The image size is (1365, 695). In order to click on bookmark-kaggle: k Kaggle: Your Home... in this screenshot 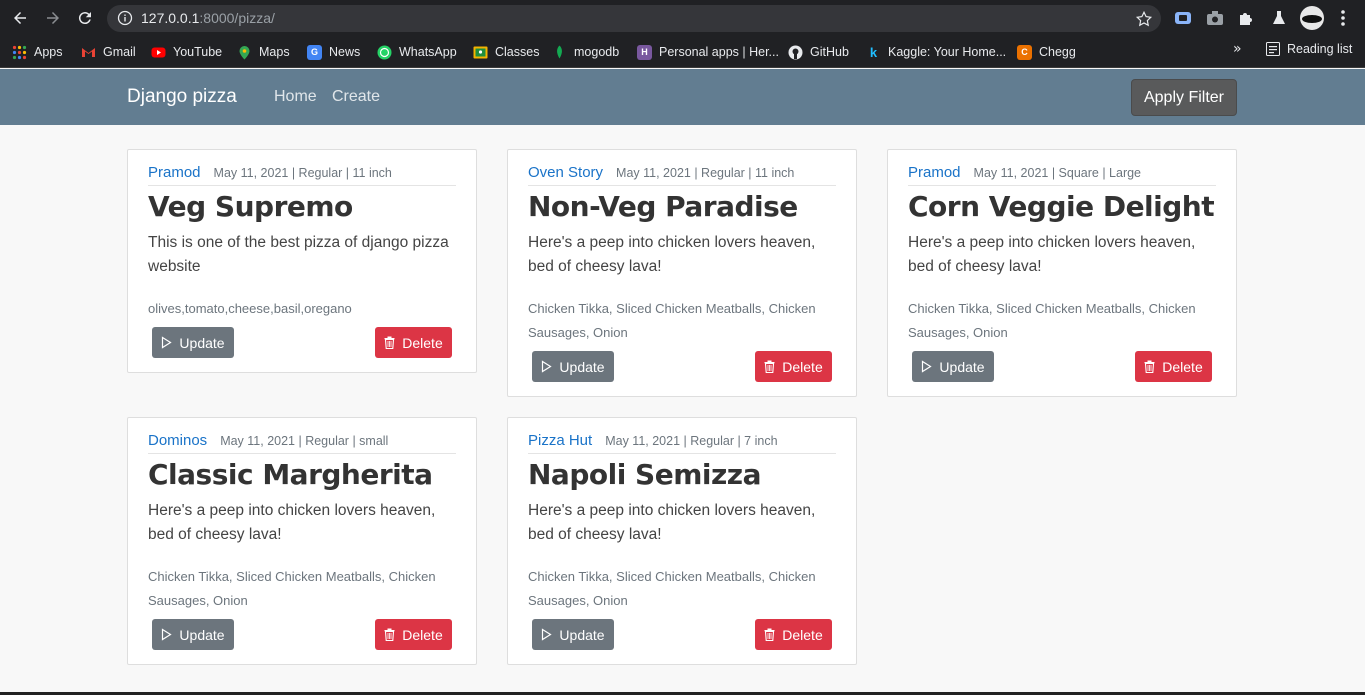, I will do `click(936, 52)`.